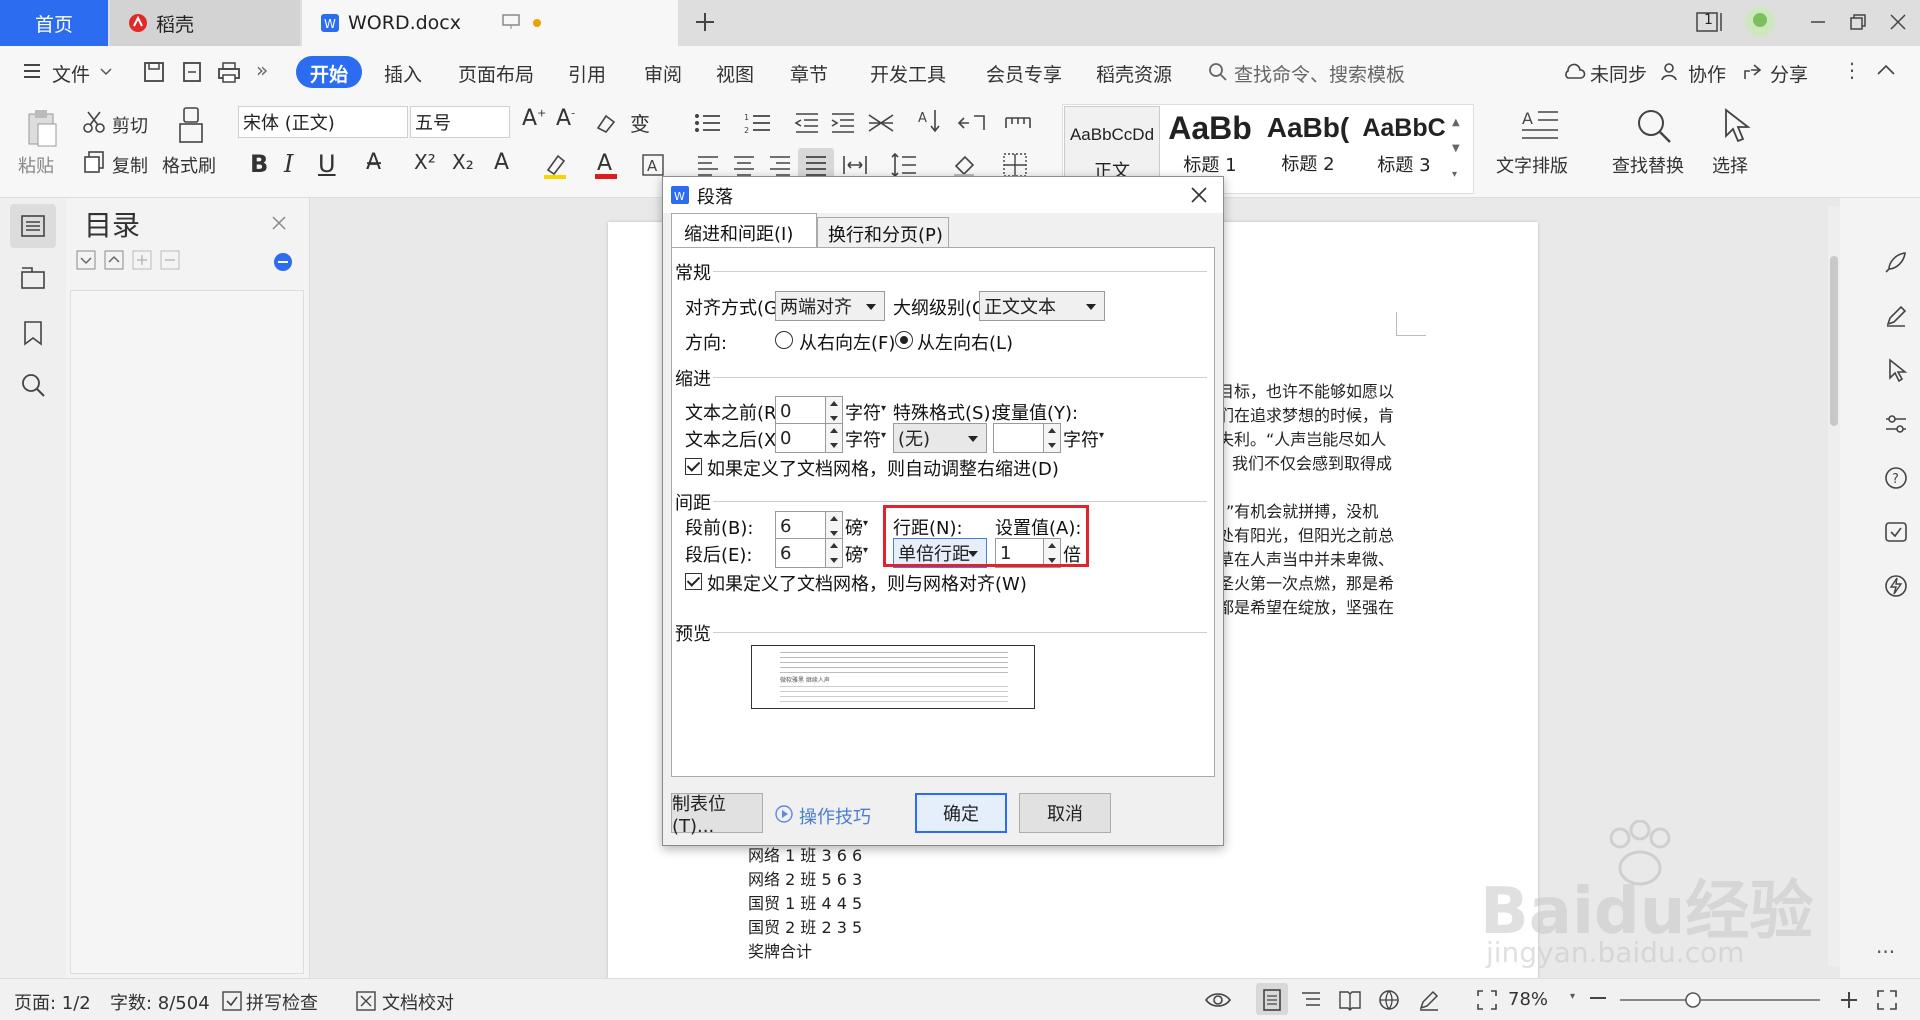 This screenshot has height=1020, width=1920. Describe the element at coordinates (863, 412) in the screenshot. I see `before-text-unit: 字符` at that location.